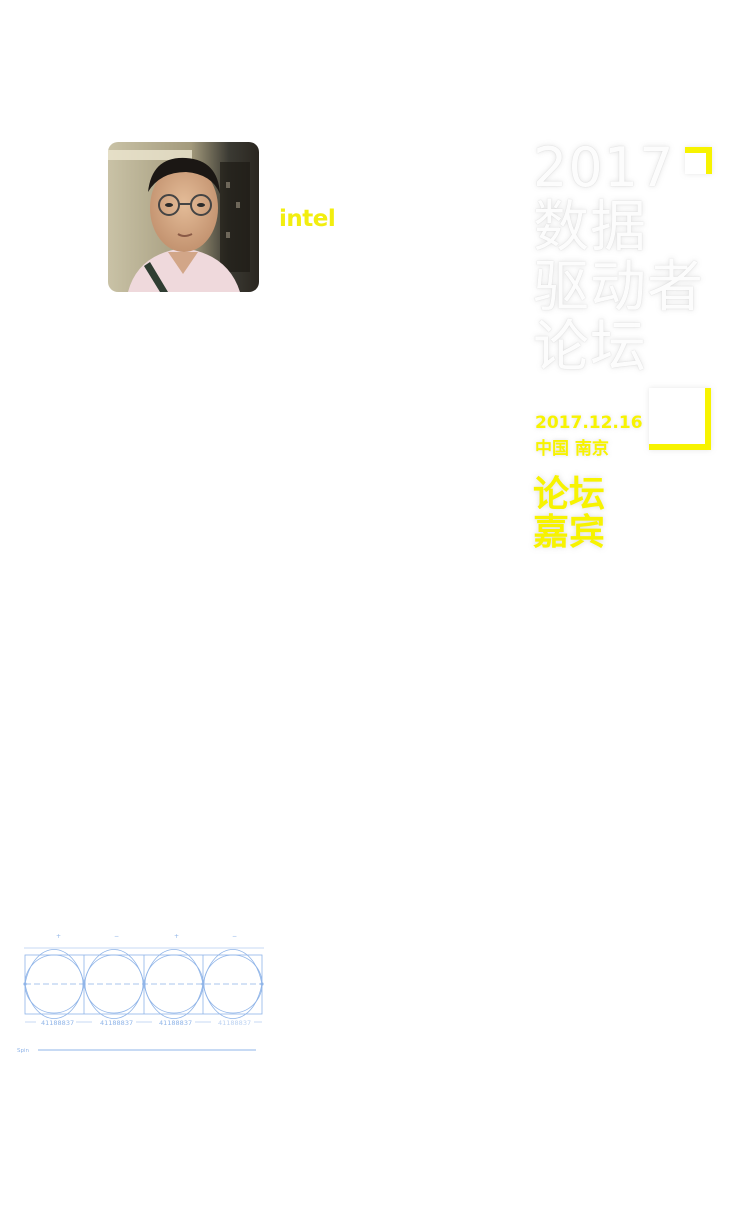  Describe the element at coordinates (58, 936) in the screenshot. I see `diagram-sign-1: +` at that location.